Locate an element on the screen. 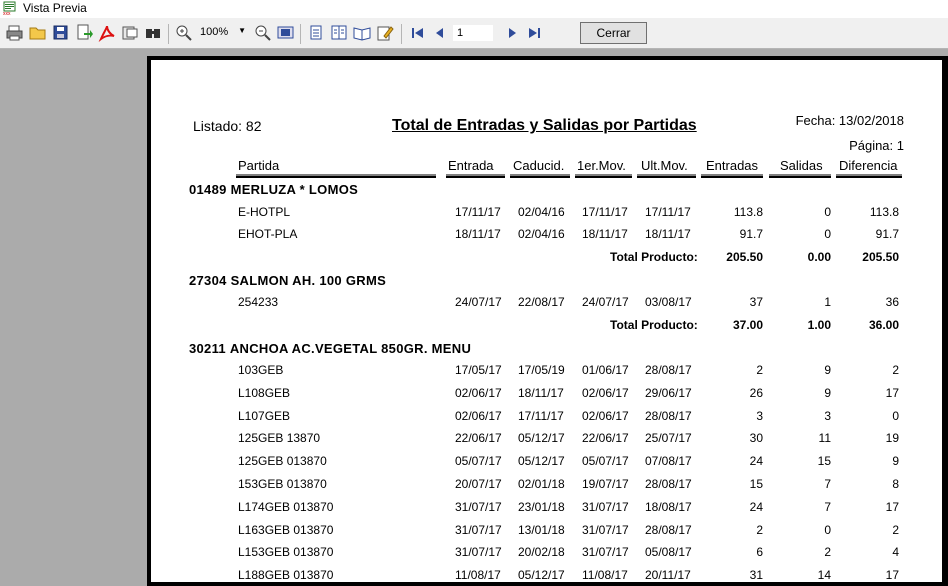  app-icon: xxx is located at coordinates (10, 9).